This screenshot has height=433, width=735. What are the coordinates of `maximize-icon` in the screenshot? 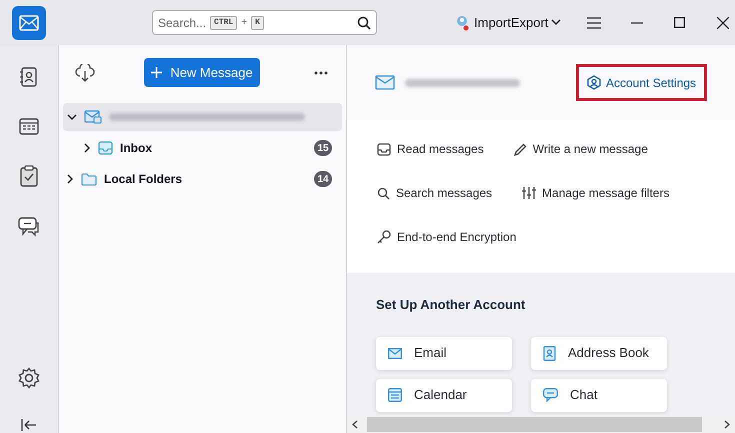 It's located at (680, 22).